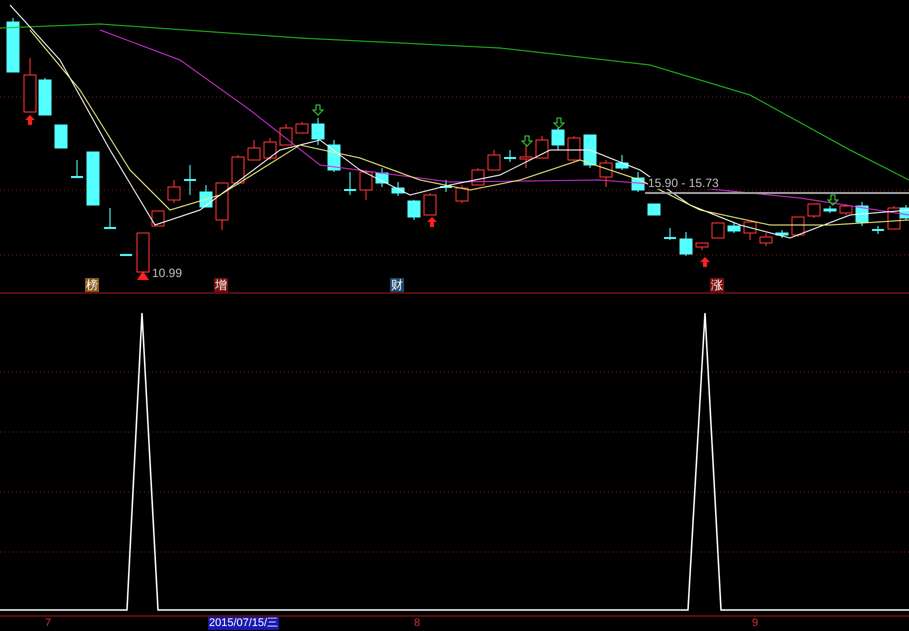  What do you see at coordinates (48, 623) in the screenshot?
I see `date-label: 7` at bounding box center [48, 623].